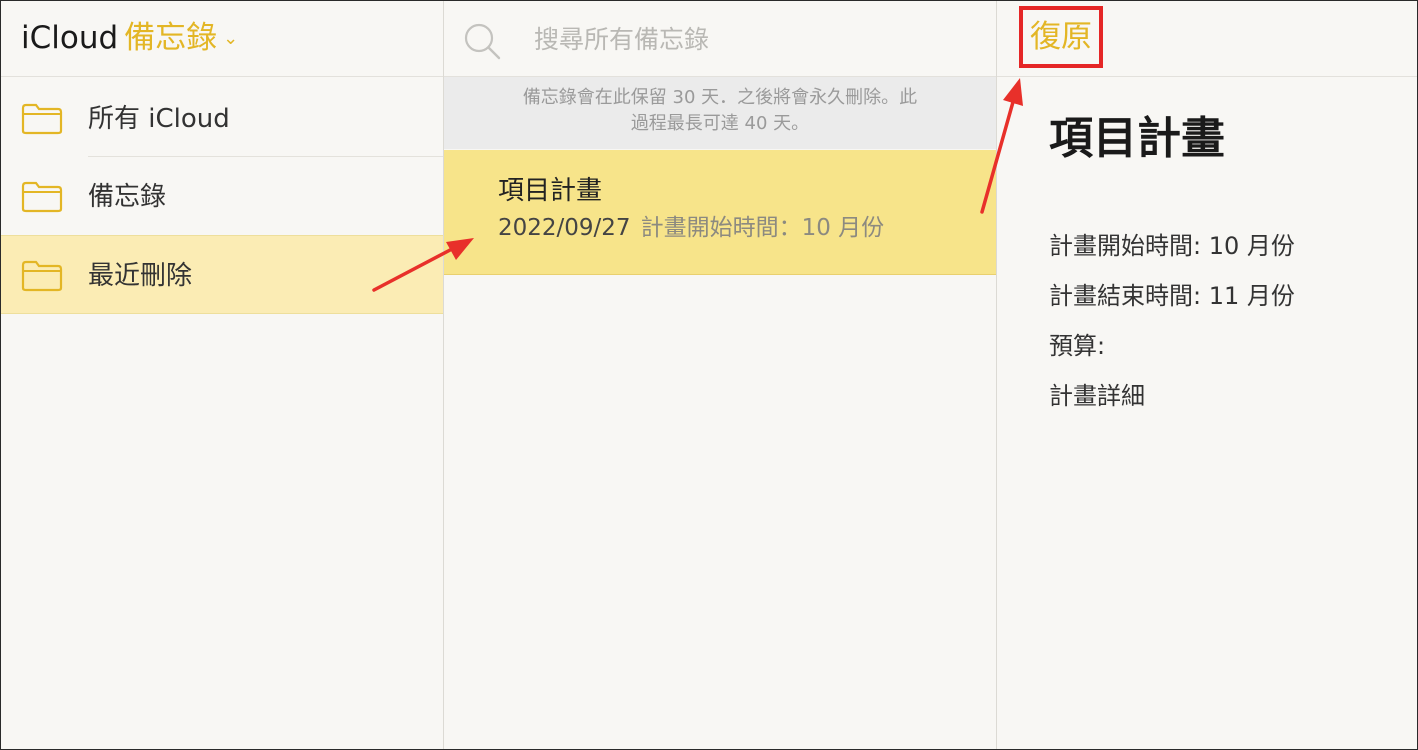 The width and height of the screenshot is (1418, 750). I want to click on search-bar, so click(720, 39).